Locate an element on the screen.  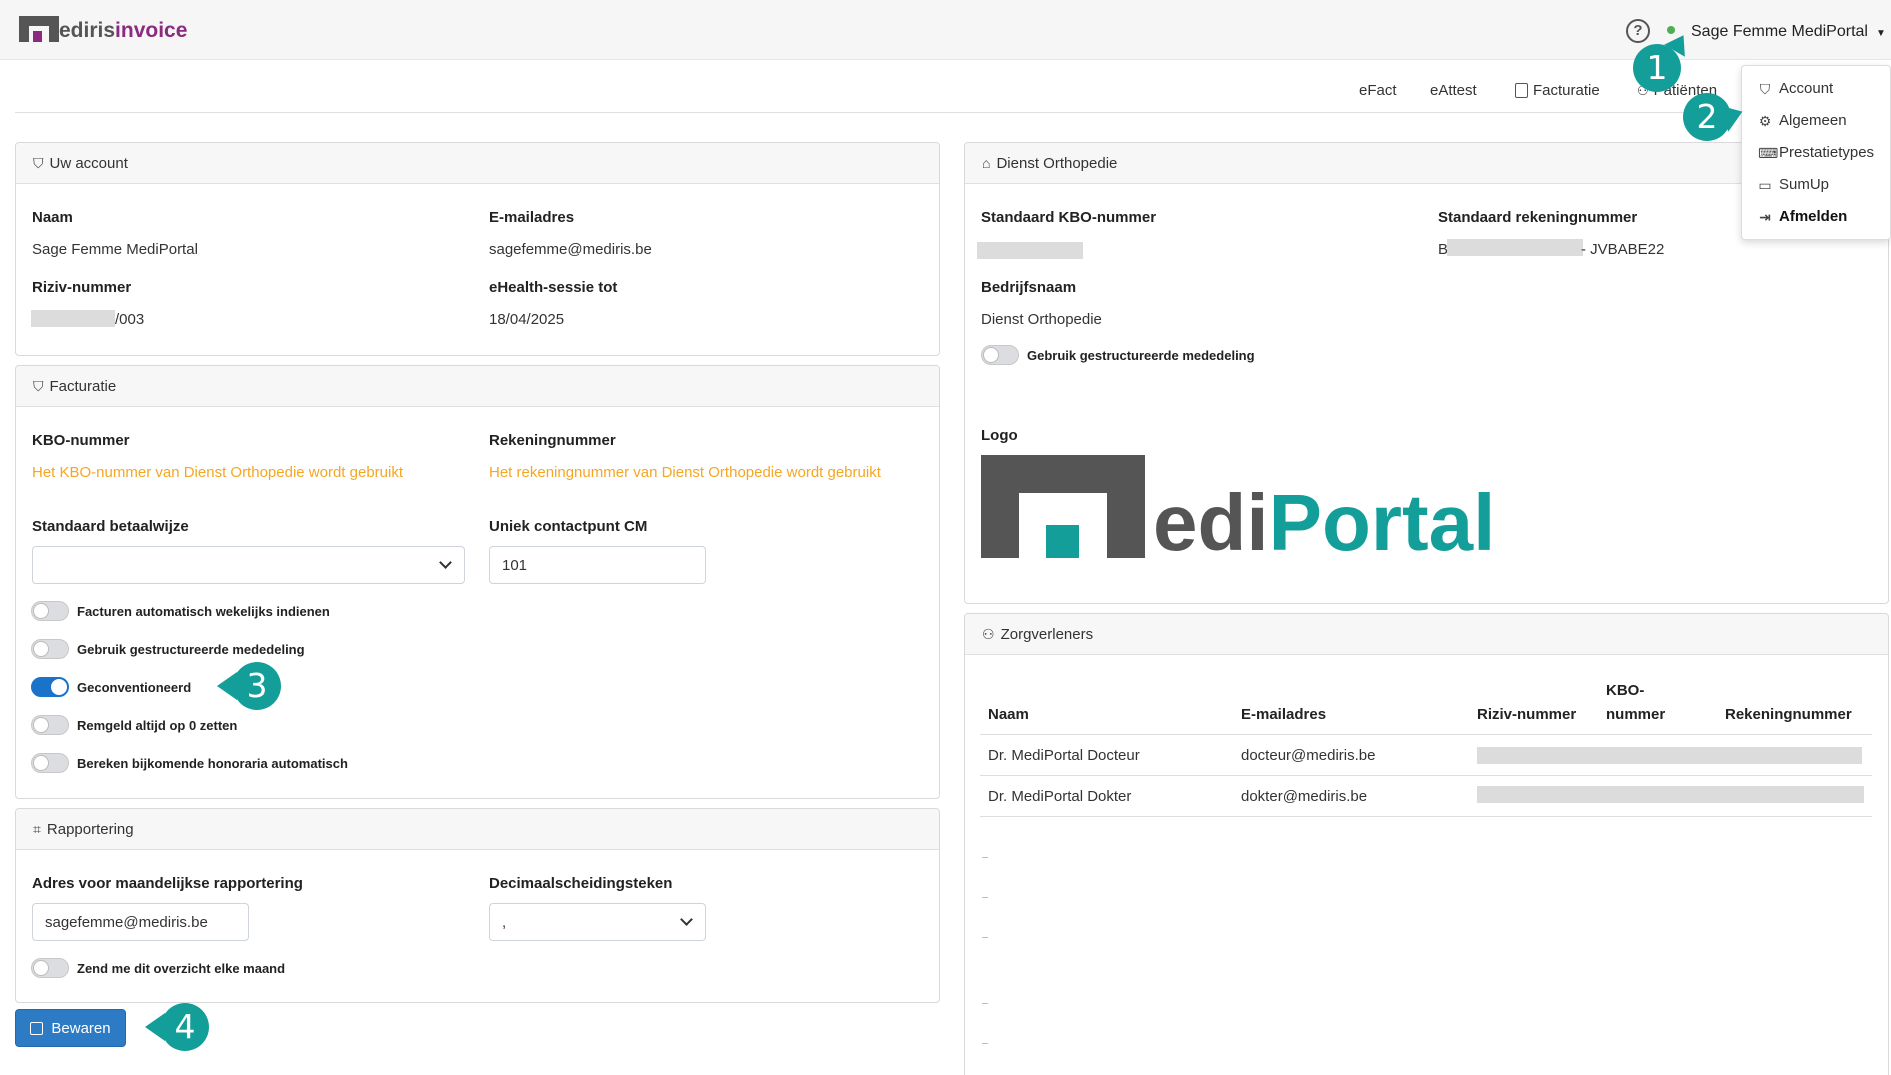
row2-naam: Dr. MediPortal Dokter is located at coordinates (1060, 796).